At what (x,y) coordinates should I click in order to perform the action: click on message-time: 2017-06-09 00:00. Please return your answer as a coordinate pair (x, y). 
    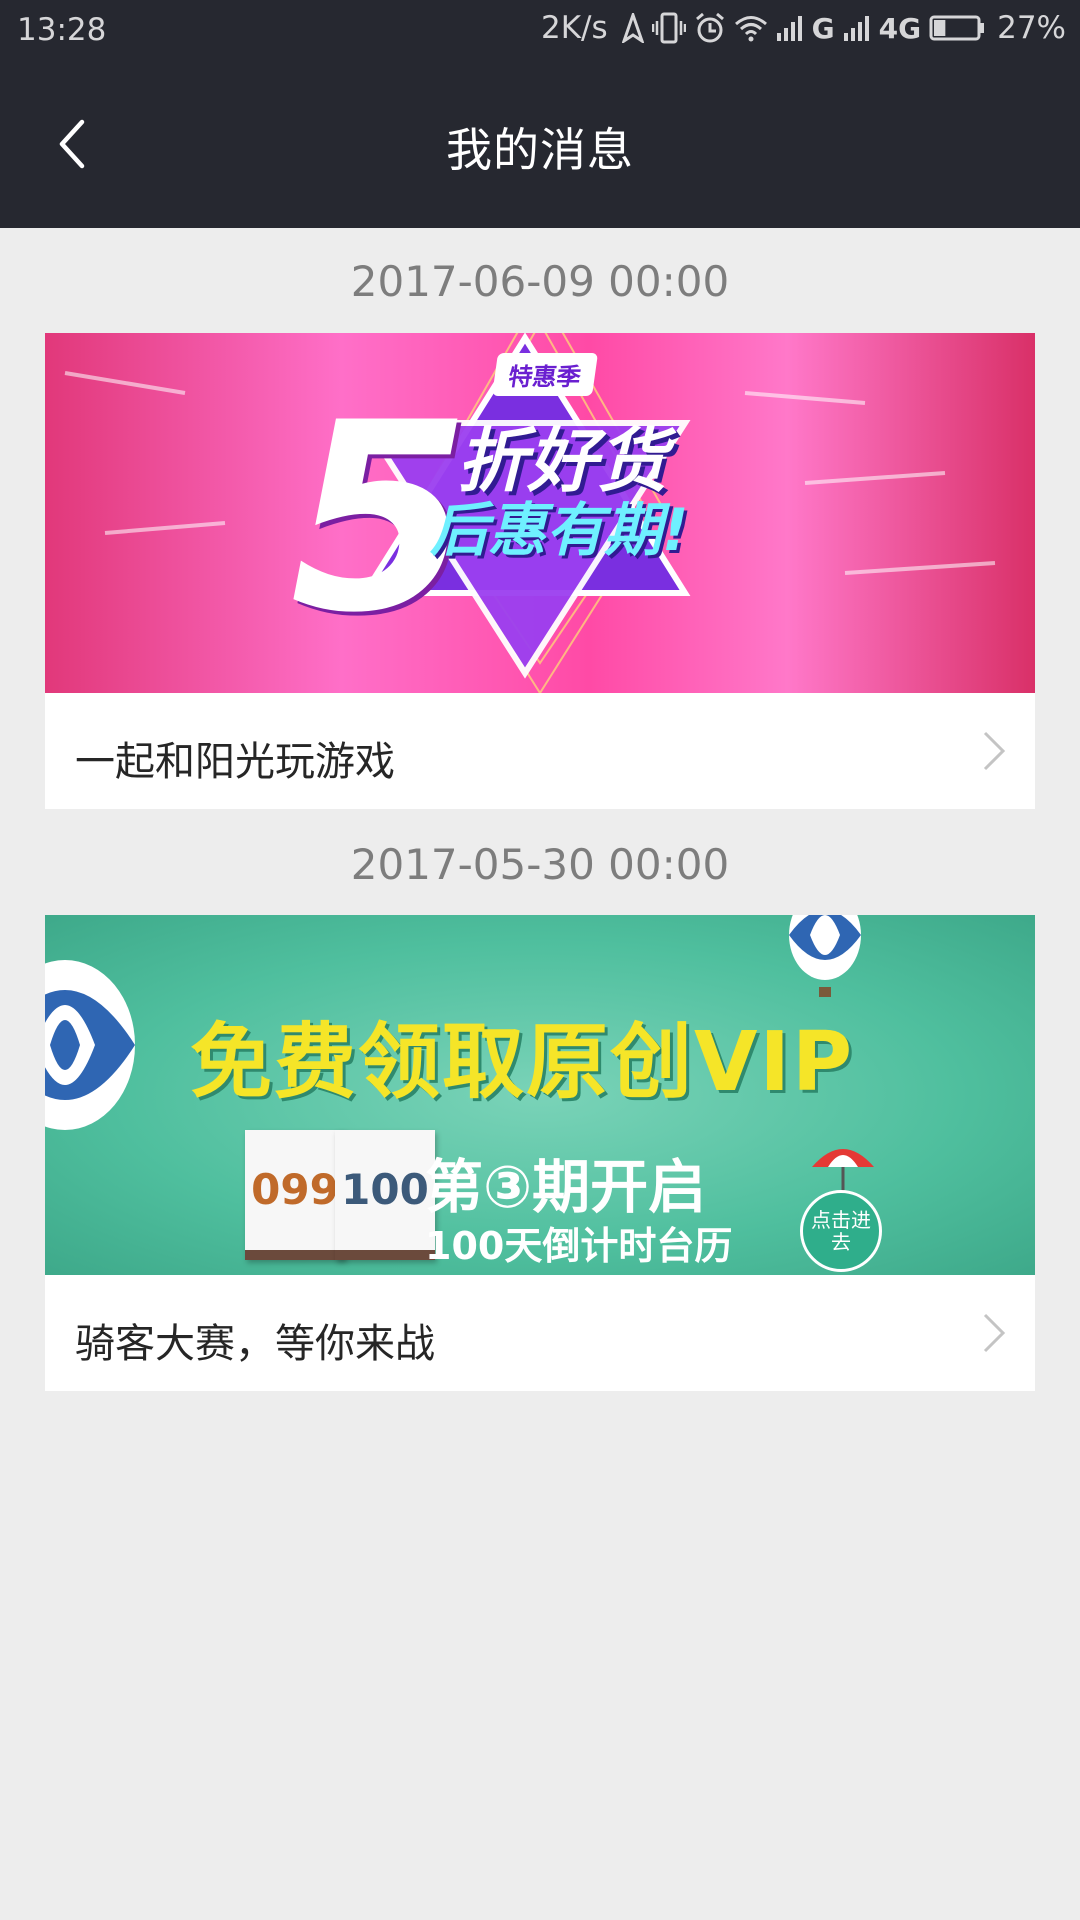
    Looking at the image, I should click on (540, 281).